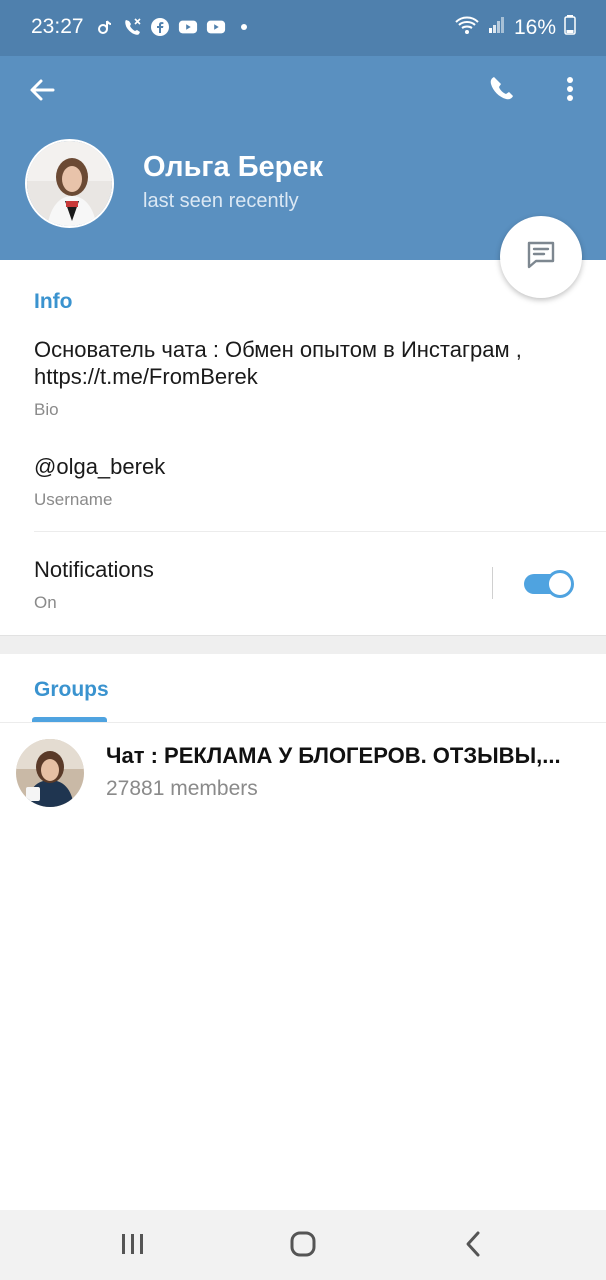  Describe the element at coordinates (99, 466) in the screenshot. I see `username-text: @olga_berek` at that location.